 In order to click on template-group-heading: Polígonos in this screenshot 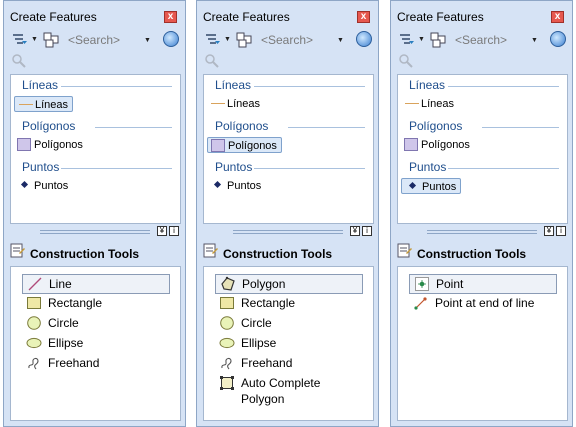, I will do `click(242, 126)`.